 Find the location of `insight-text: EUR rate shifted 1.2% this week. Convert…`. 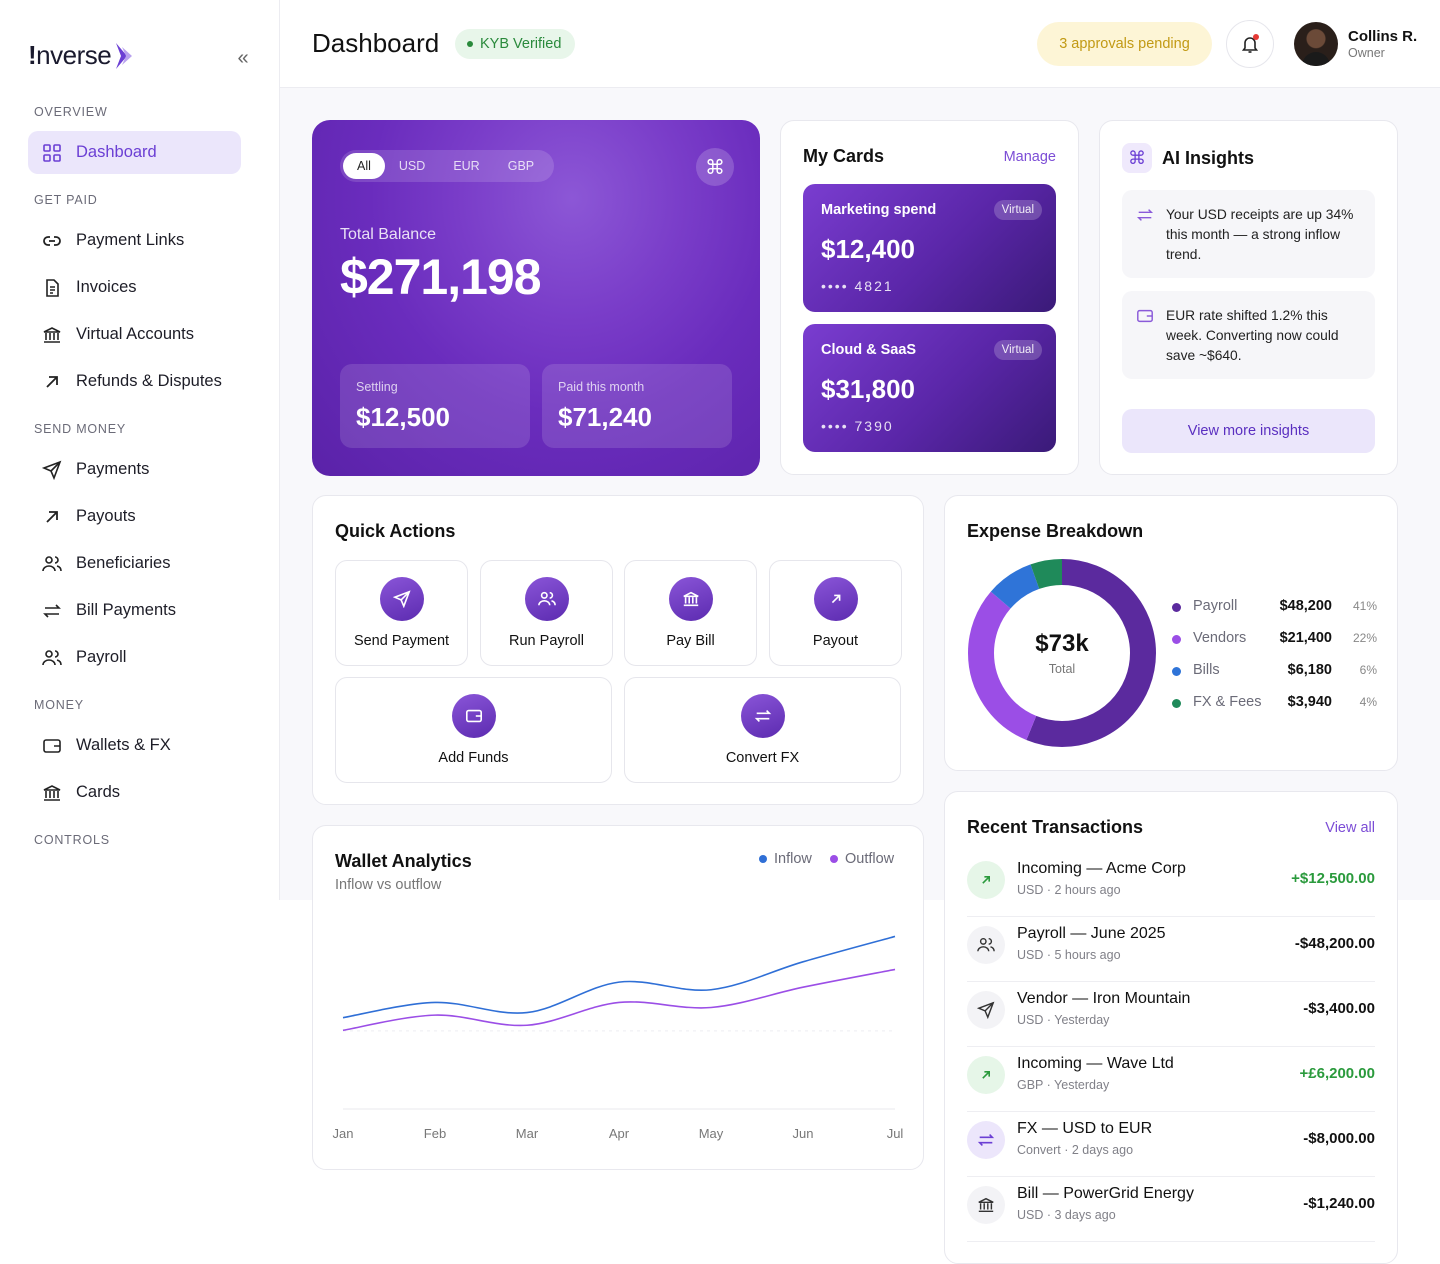

insight-text: EUR rate shifted 1.2% this week. Convert… is located at coordinates (1252, 335).